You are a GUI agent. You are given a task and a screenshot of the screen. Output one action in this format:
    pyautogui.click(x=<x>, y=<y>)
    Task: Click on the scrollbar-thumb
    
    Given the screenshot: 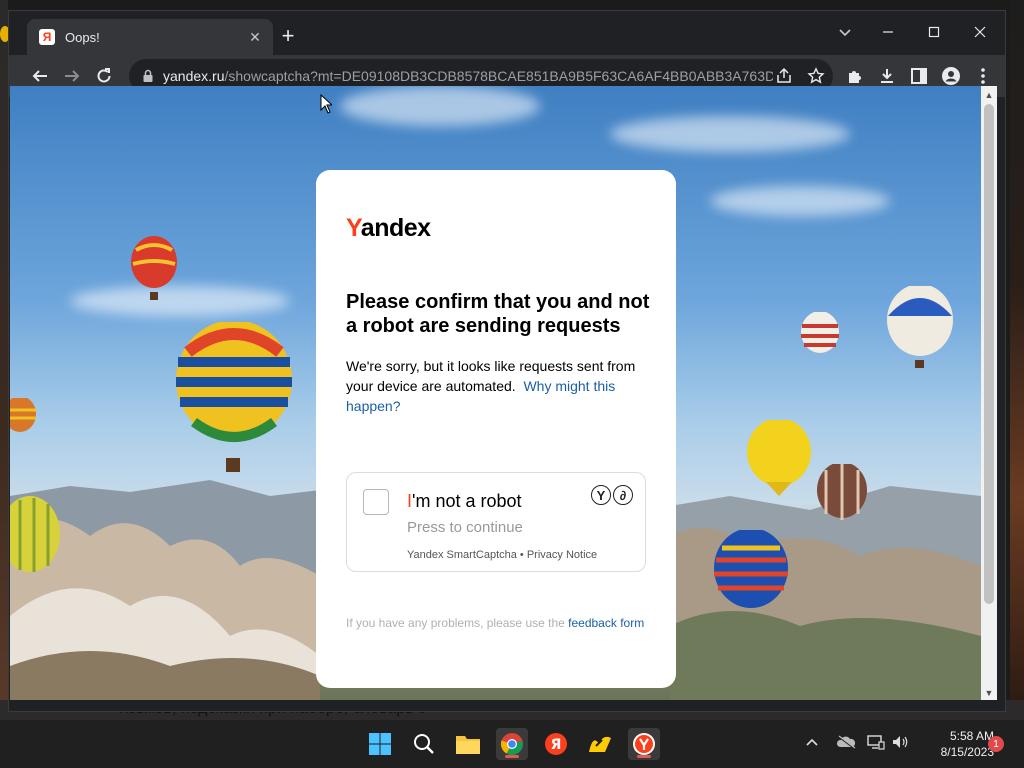 What is the action you would take?
    pyautogui.click(x=989, y=354)
    